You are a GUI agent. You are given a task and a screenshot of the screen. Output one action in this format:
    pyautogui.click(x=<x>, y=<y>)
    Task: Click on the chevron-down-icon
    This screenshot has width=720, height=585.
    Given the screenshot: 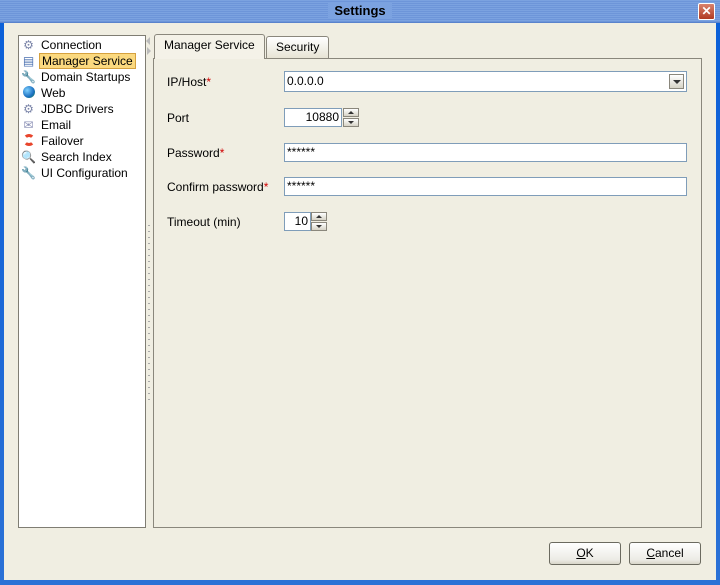 What is the action you would take?
    pyautogui.click(x=676, y=81)
    